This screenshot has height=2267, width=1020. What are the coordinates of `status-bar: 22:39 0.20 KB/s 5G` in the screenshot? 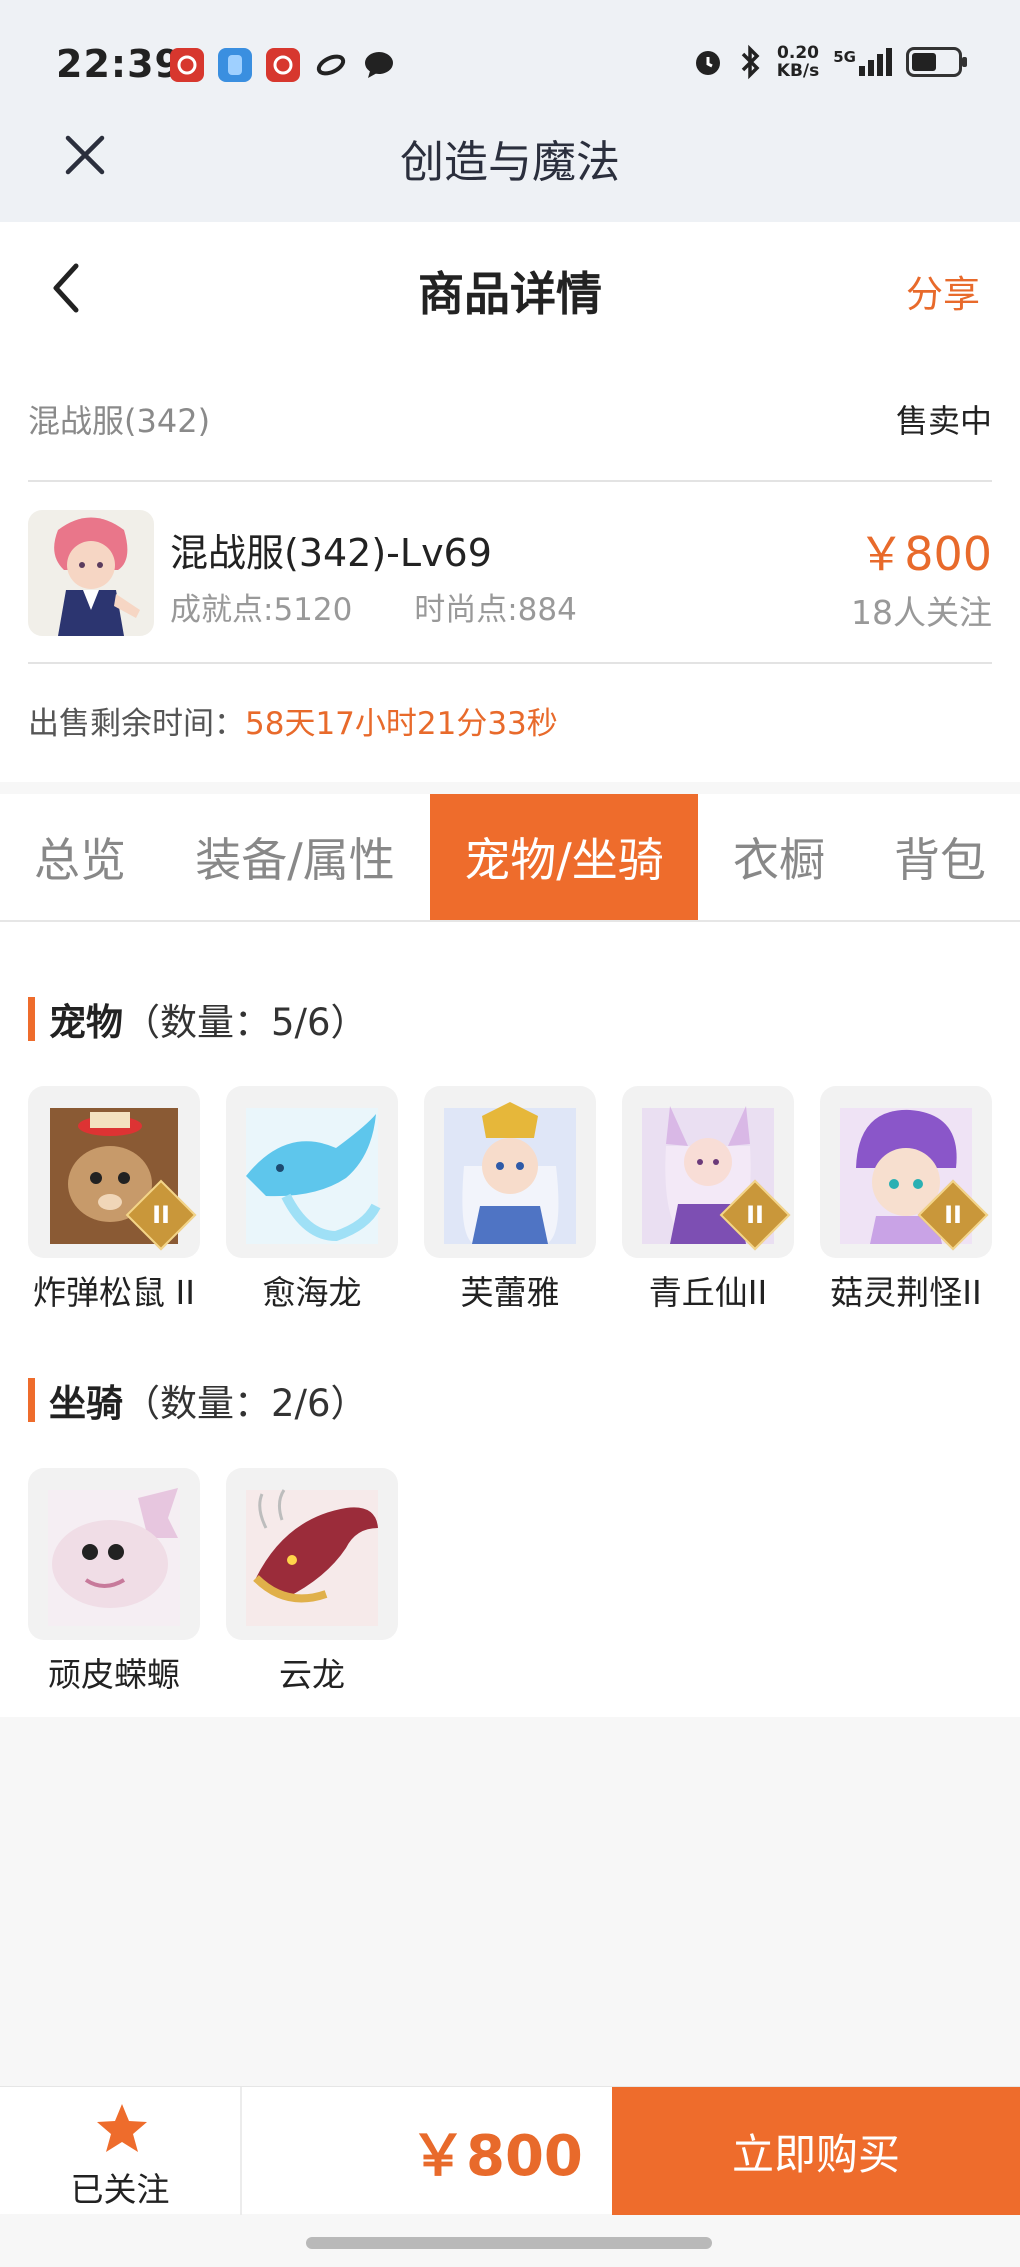 It's located at (510, 59).